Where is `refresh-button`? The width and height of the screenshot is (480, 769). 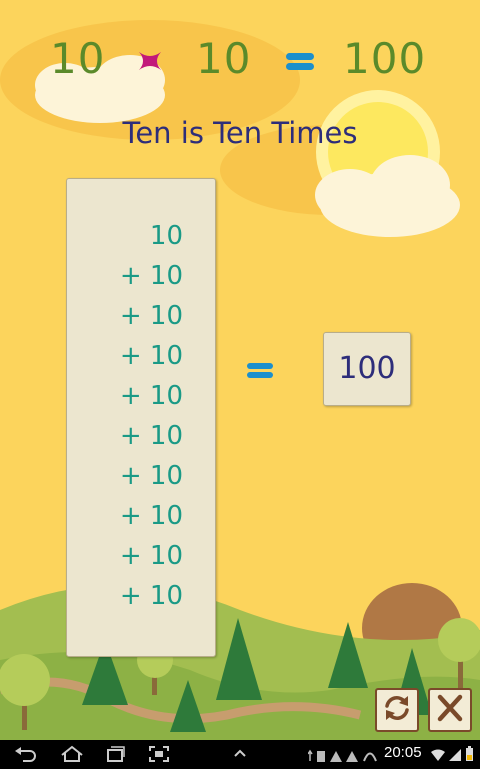
refresh-button is located at coordinates (397, 710).